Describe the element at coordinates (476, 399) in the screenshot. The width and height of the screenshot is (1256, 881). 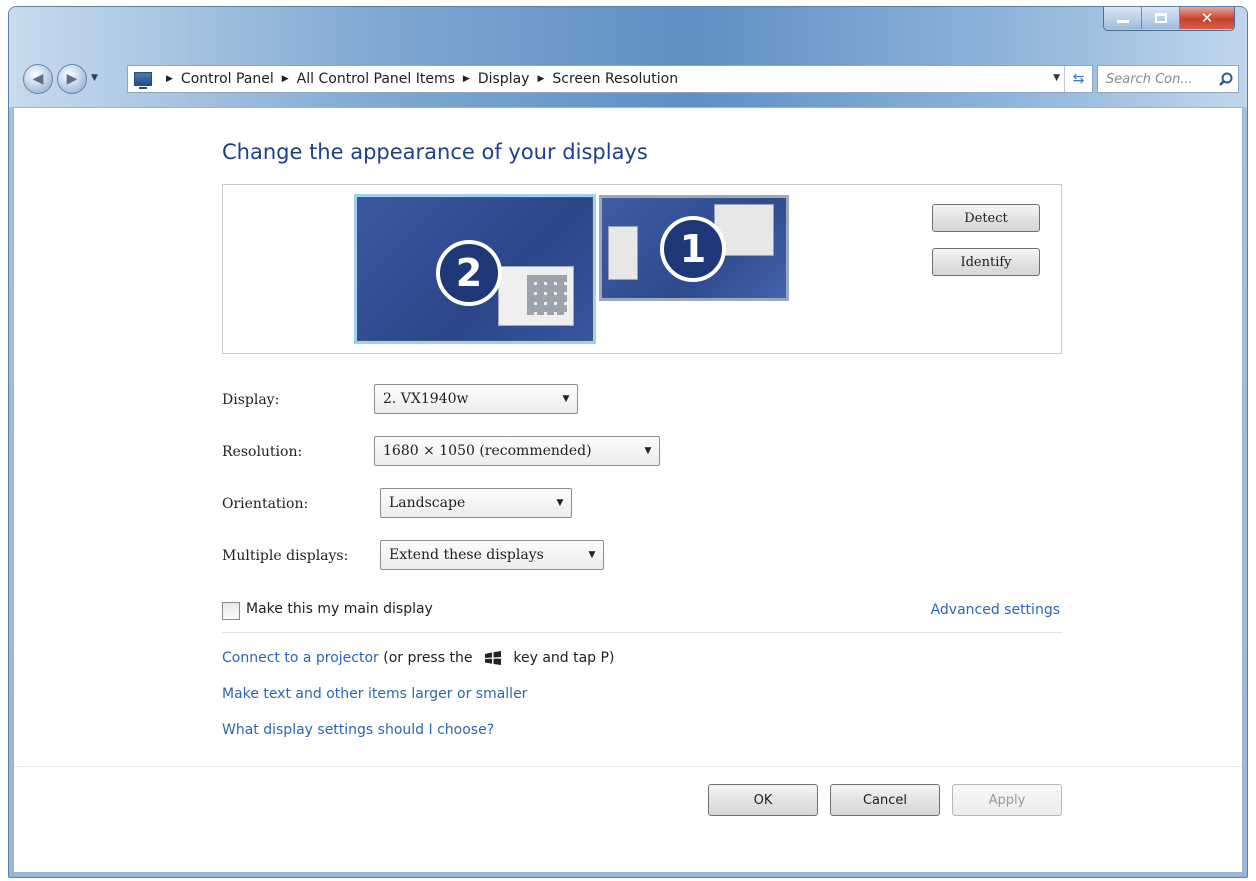
I see `display-select: 2. VX1940w ▼` at that location.